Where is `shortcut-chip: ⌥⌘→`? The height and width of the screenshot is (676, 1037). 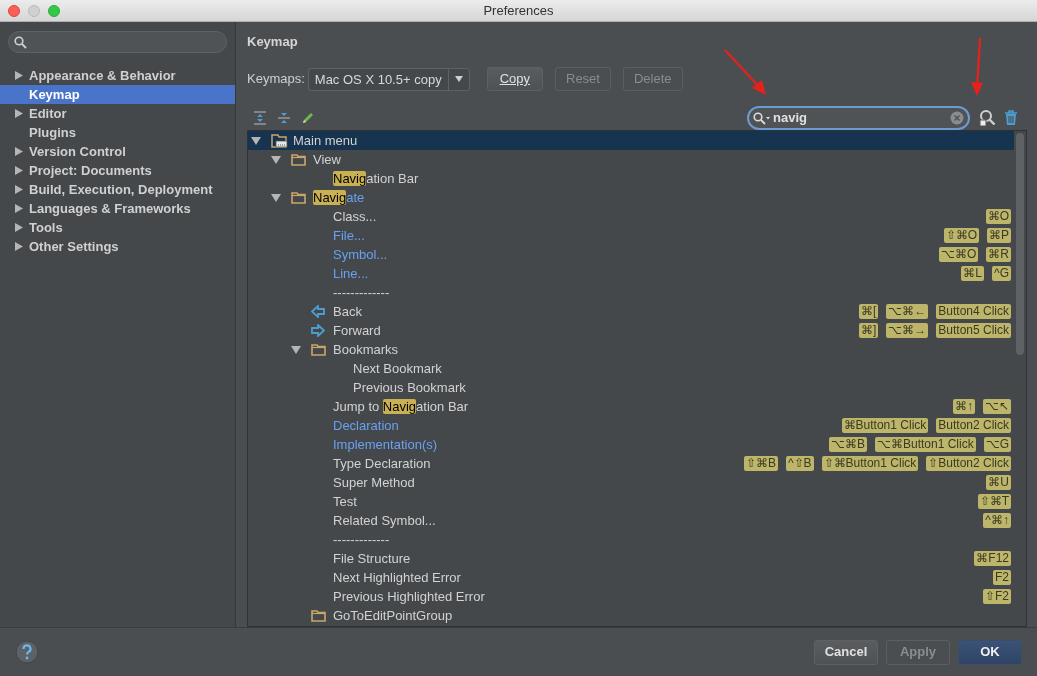
shortcut-chip: ⌥⌘→ is located at coordinates (907, 330).